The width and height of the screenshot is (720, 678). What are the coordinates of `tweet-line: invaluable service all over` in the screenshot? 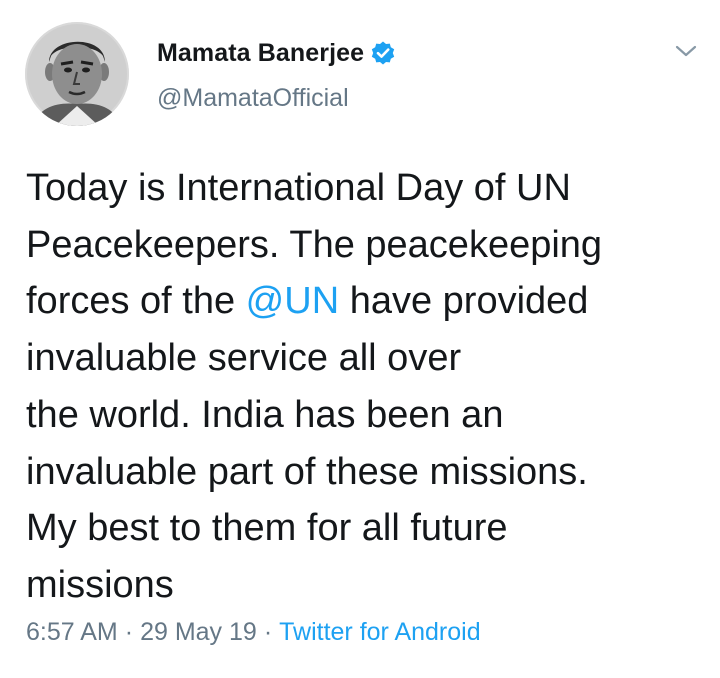 It's located at (366, 358).